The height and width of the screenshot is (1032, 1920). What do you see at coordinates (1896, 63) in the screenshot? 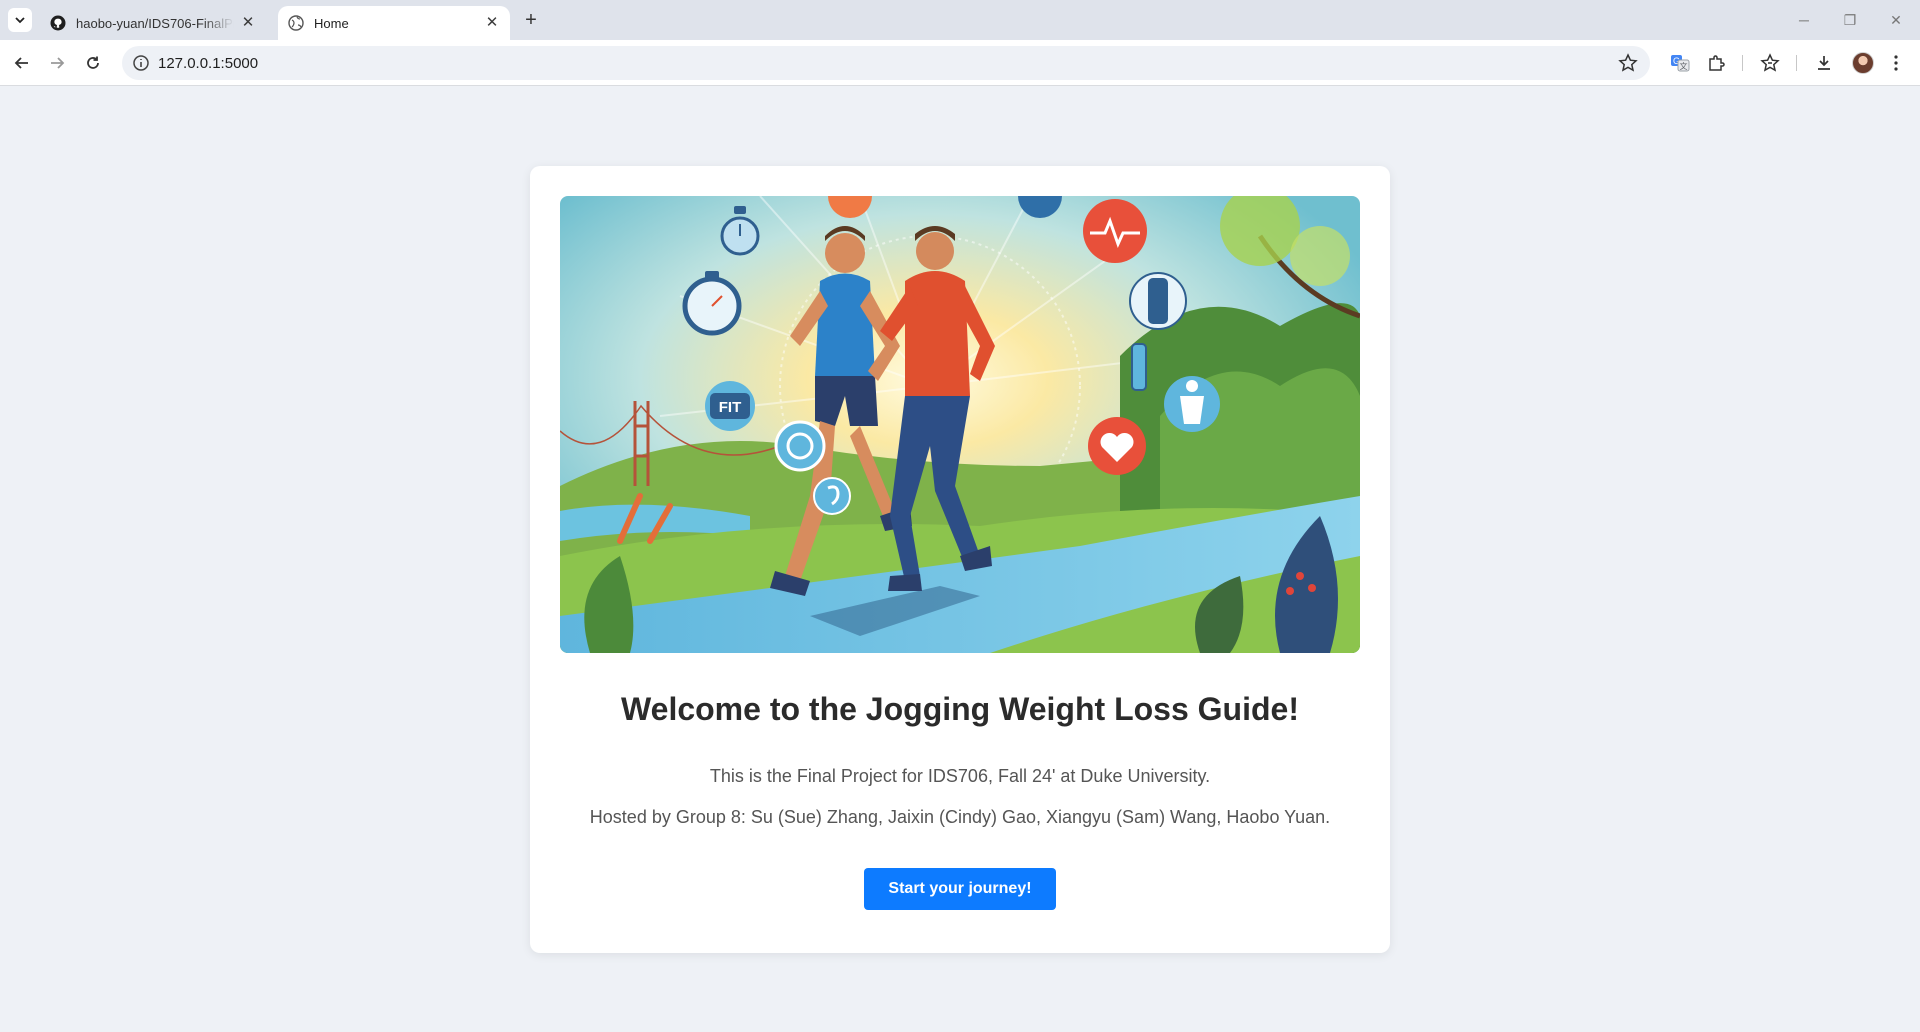
I see `menu-kebab-icon` at bounding box center [1896, 63].